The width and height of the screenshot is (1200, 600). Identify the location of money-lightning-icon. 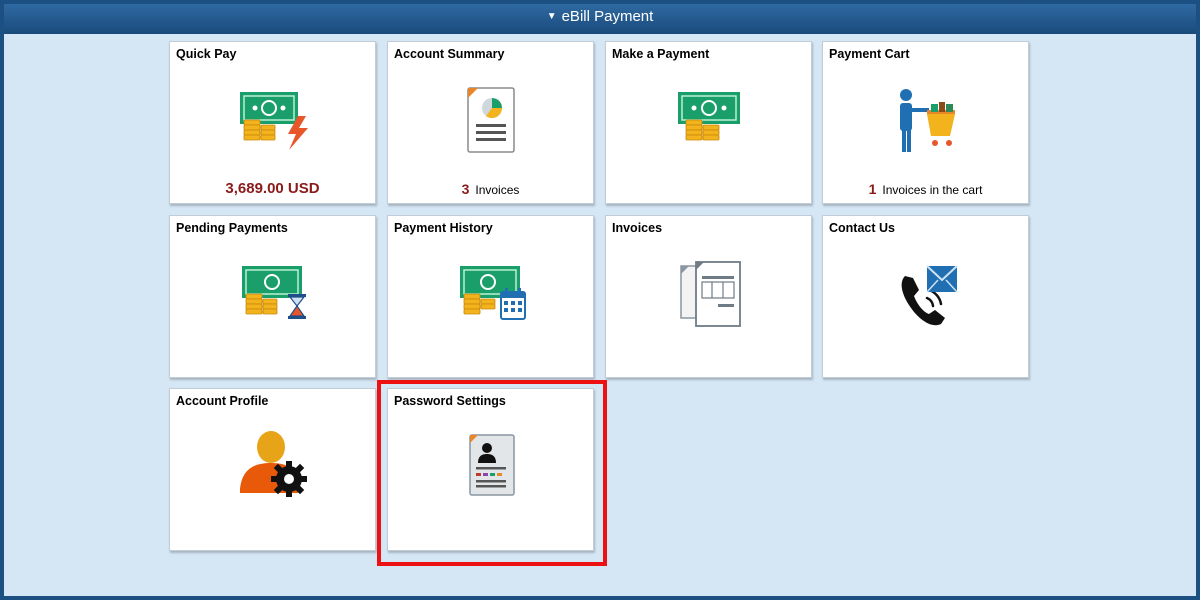
(274, 121).